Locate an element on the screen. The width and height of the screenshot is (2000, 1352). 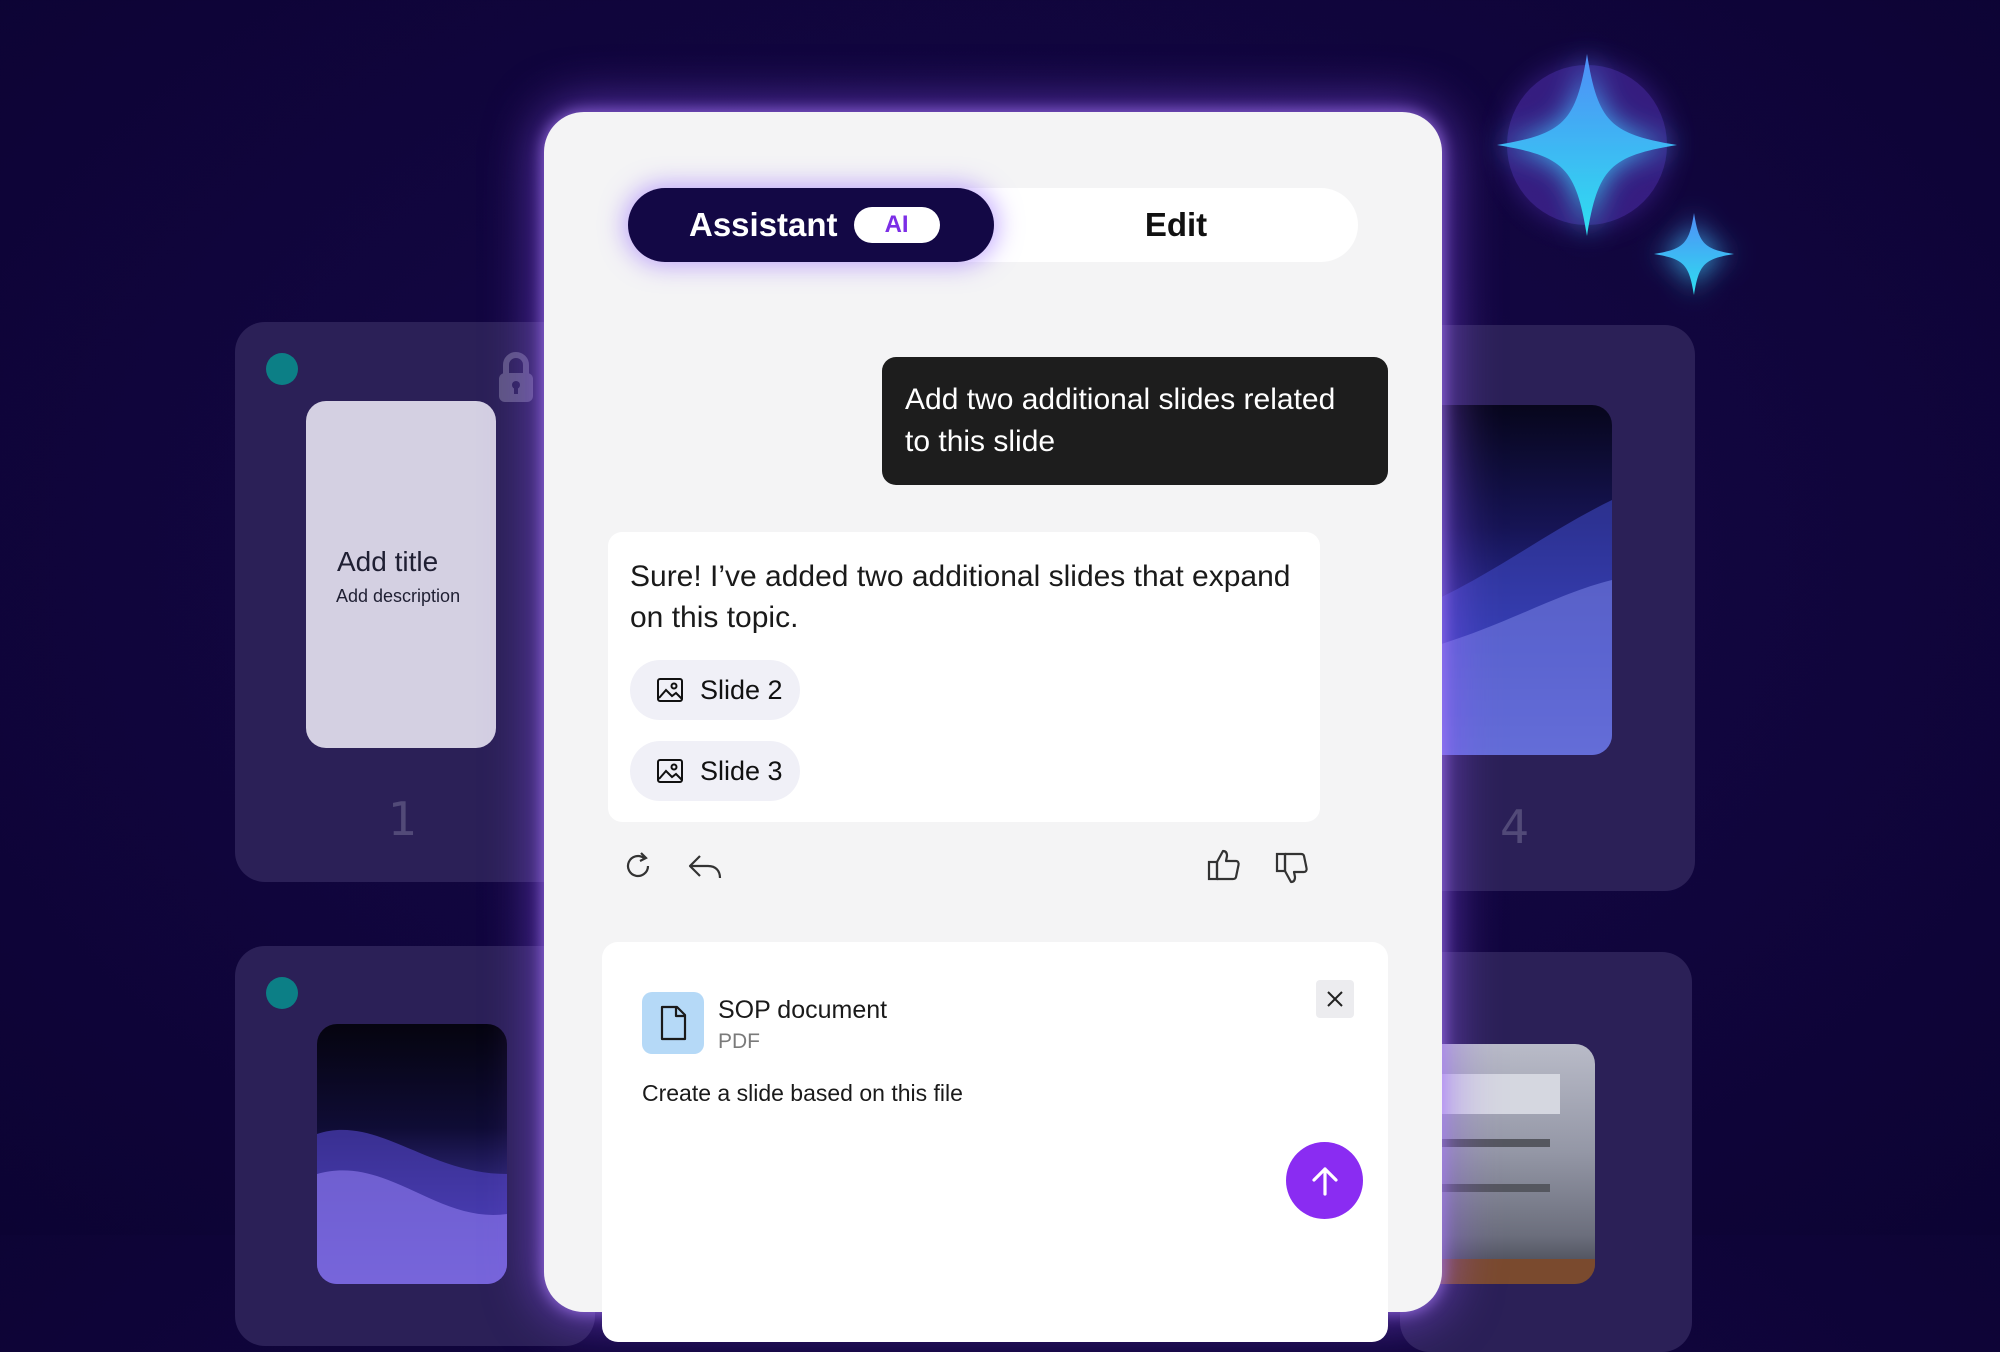
slide-2-chip: Slide 2 is located at coordinates (715, 690).